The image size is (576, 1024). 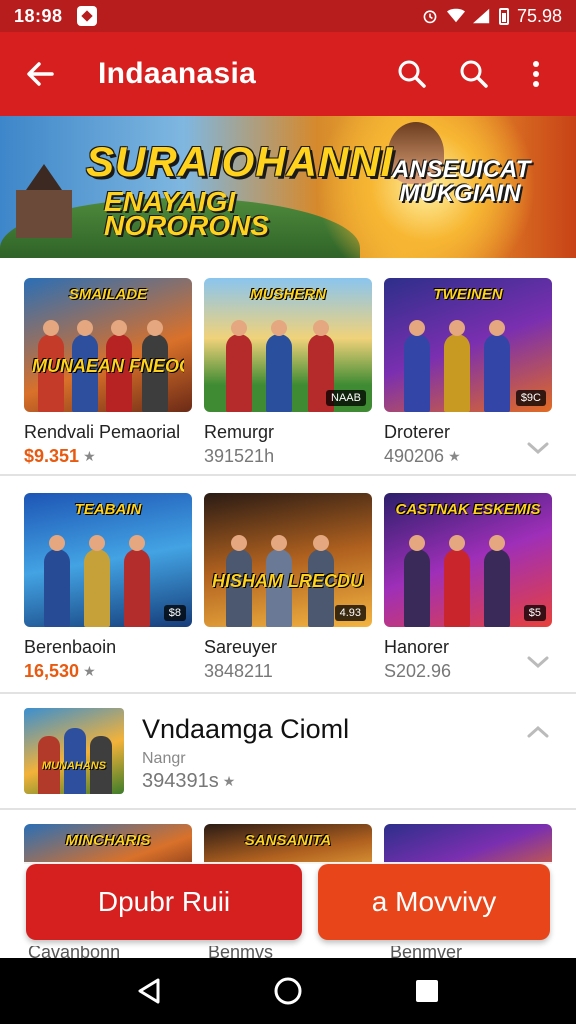 What do you see at coordinates (288, 581) in the screenshot?
I see `game-card-art-subtitle: HISHAM LRECDUEN` at bounding box center [288, 581].